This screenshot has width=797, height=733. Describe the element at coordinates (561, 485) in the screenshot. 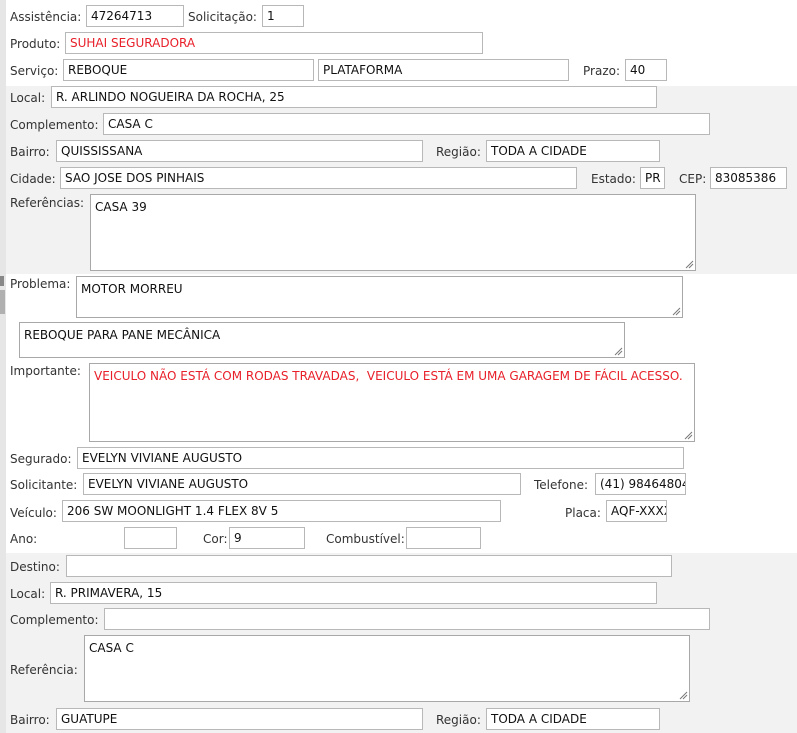

I see `telefone-label: Telefone:` at that location.